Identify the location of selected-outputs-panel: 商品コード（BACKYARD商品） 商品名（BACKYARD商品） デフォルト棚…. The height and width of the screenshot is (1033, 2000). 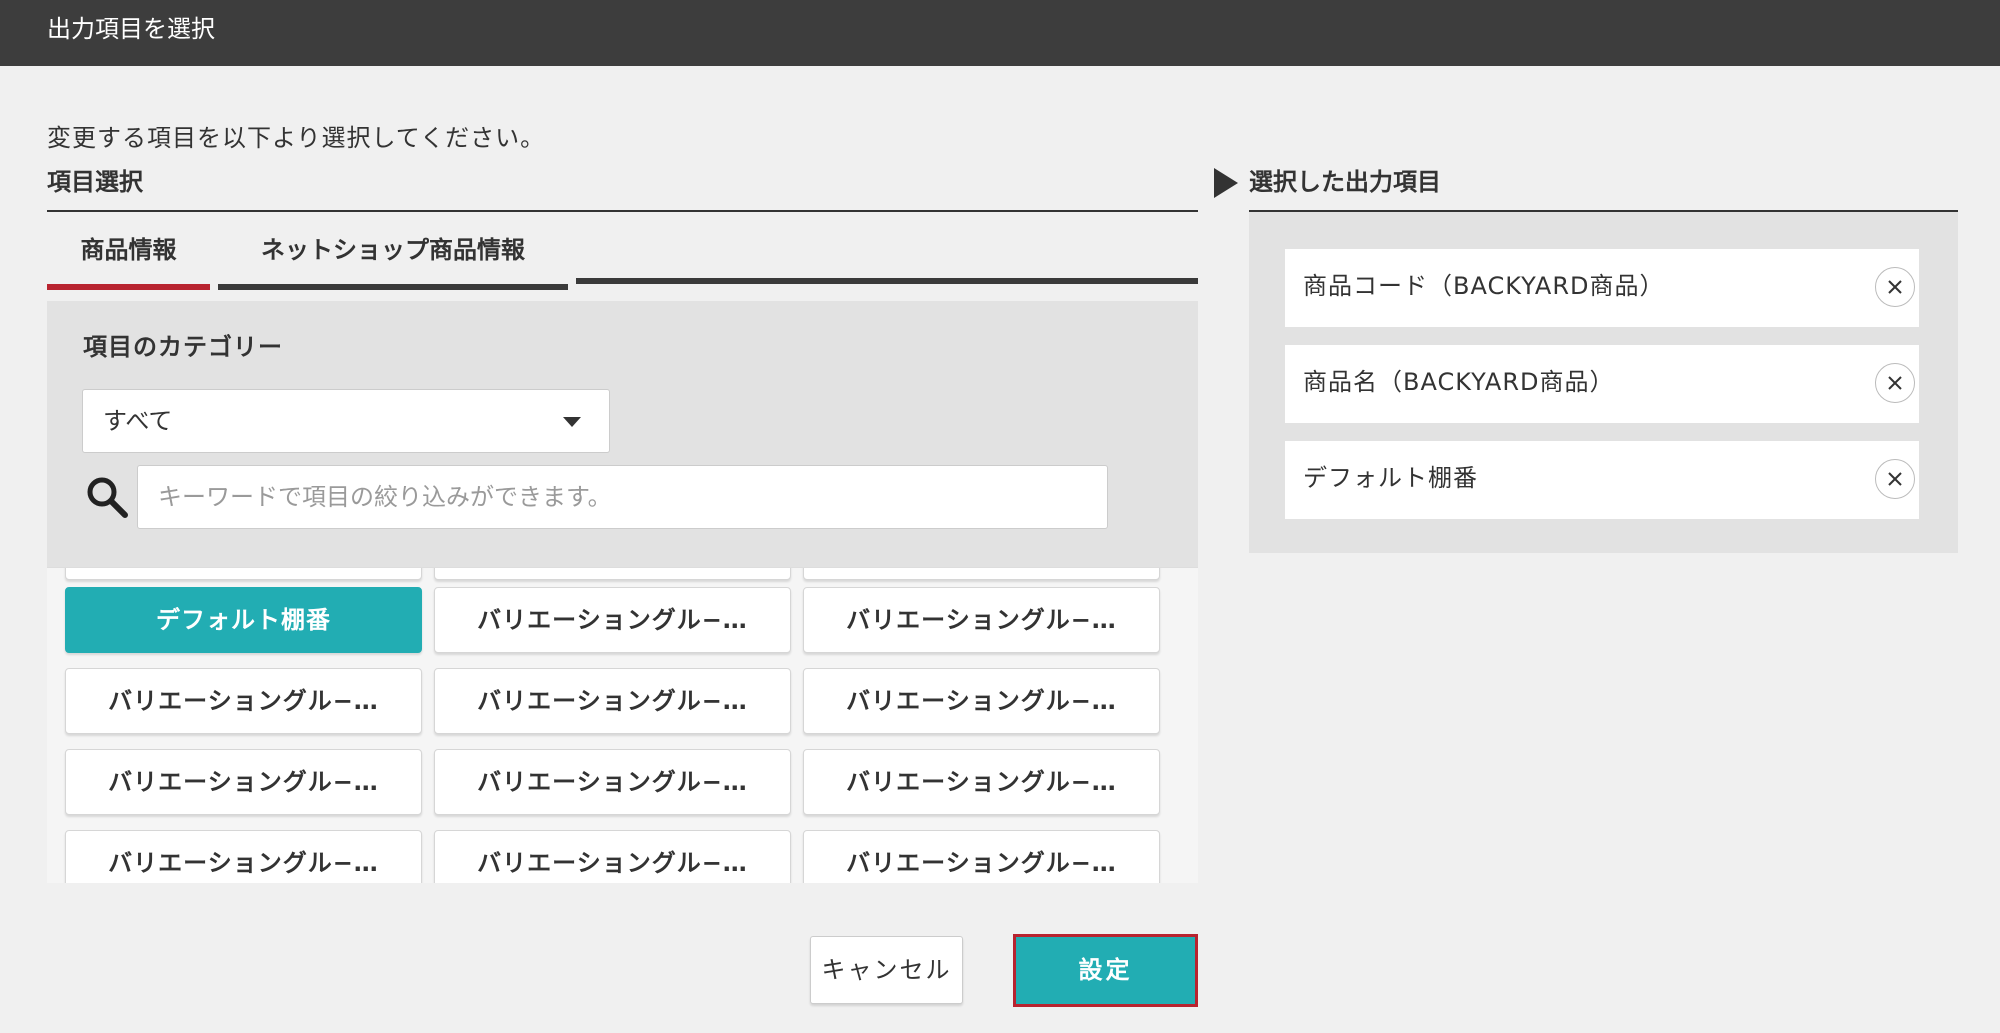
(1603, 382).